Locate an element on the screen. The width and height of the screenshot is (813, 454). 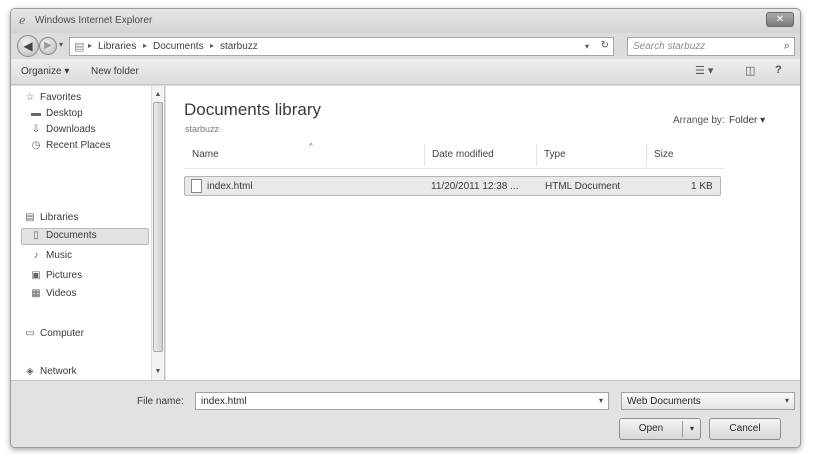
open-button-divider is located at coordinates (682, 429).